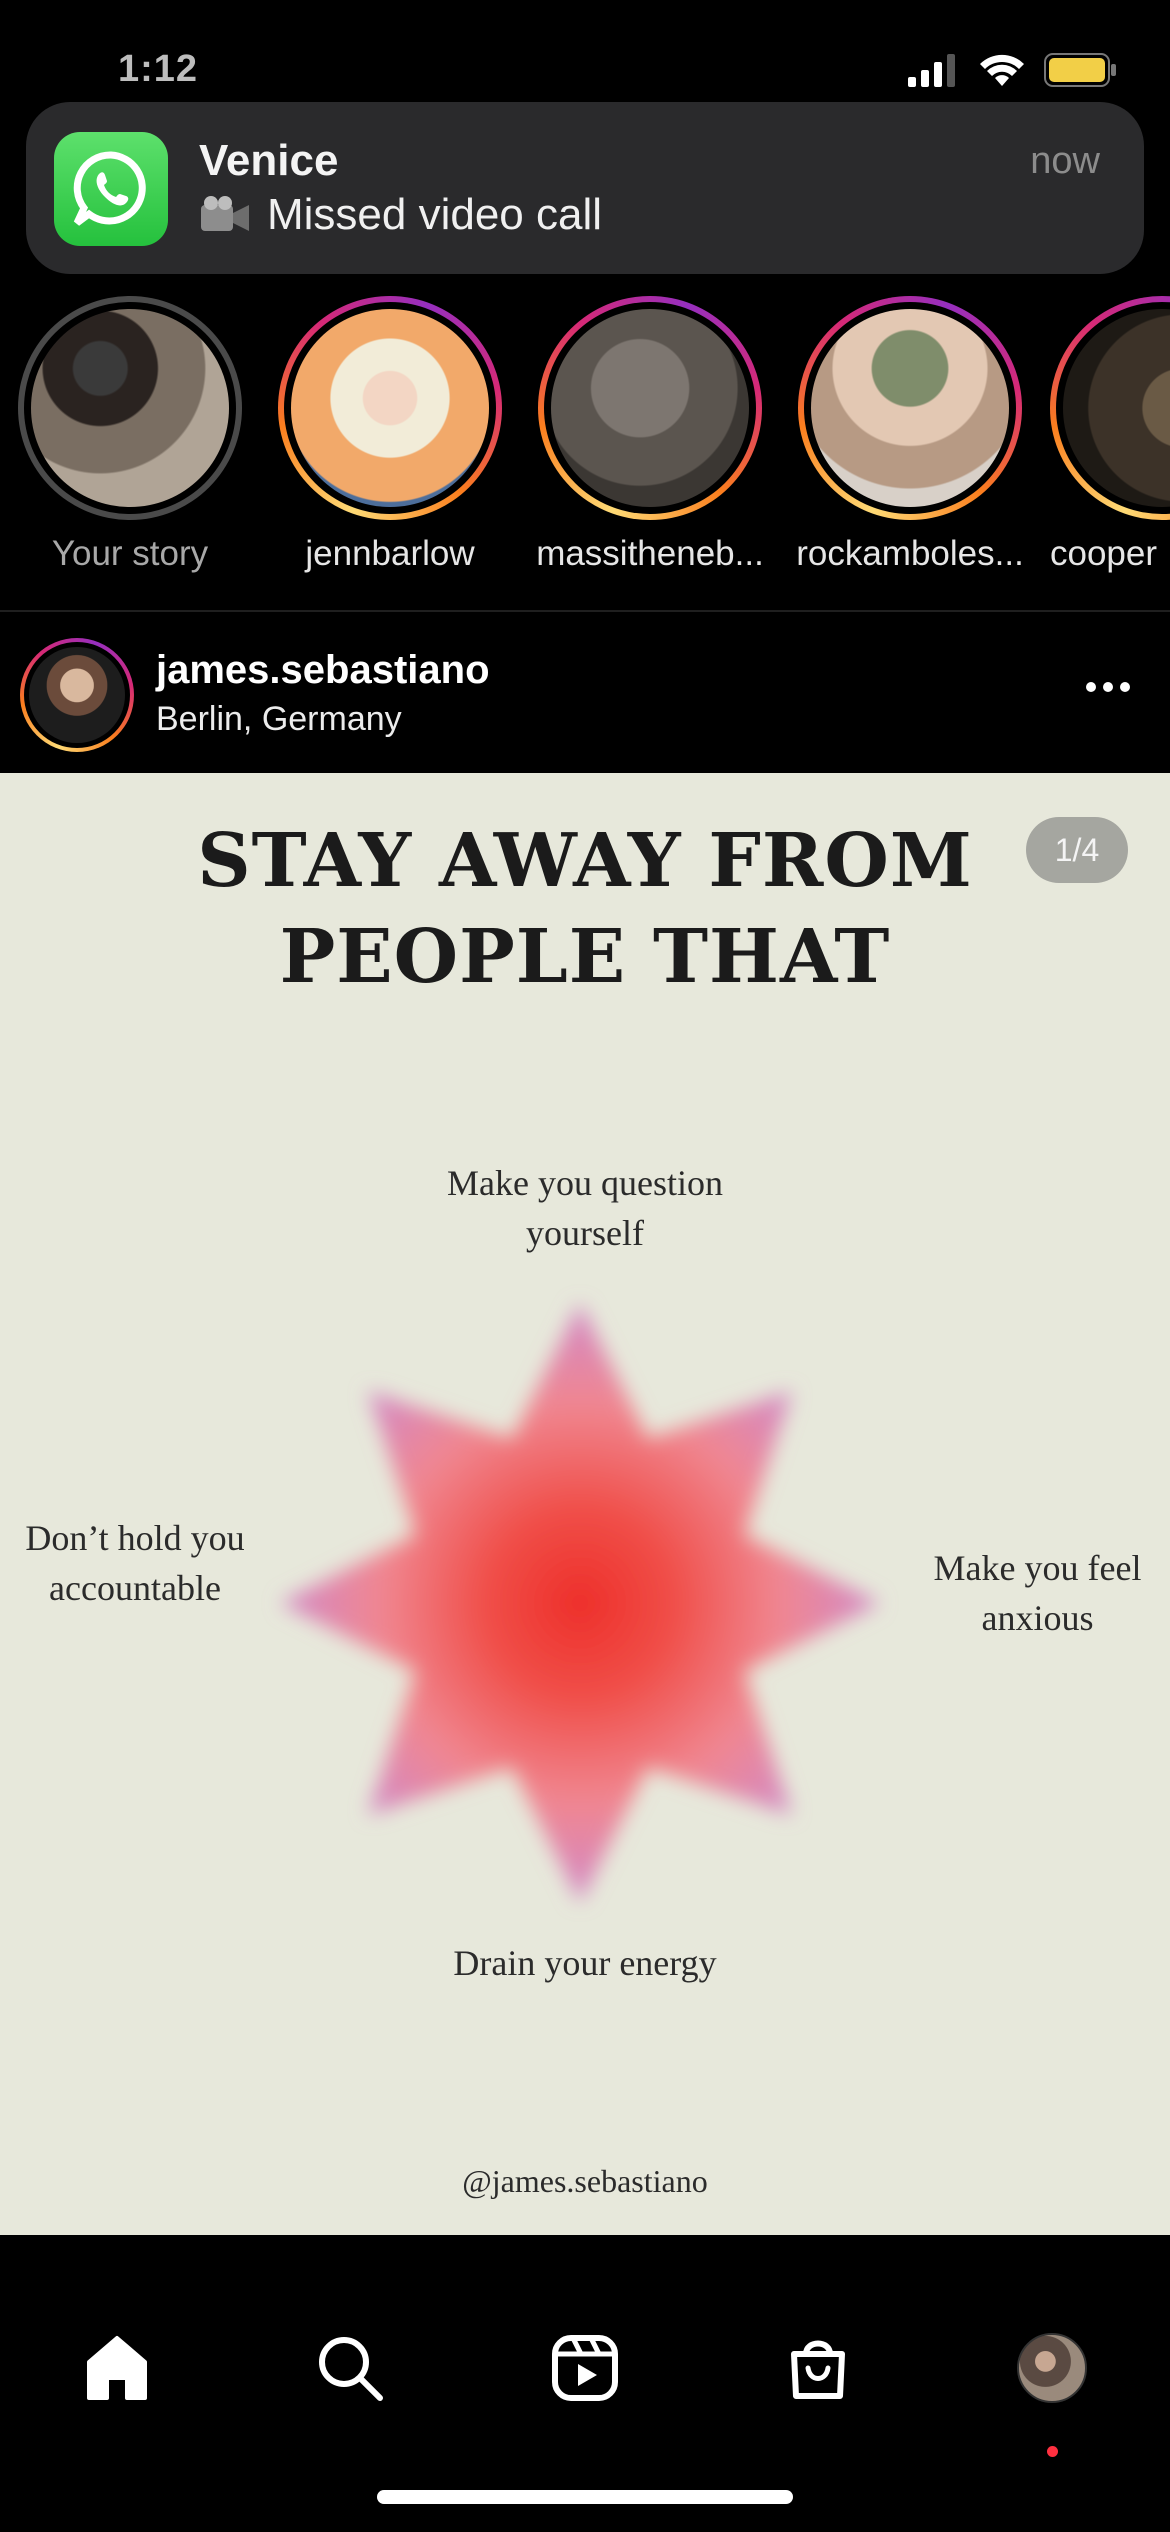 The image size is (1170, 2532). I want to click on star-shape, so click(580, 1603).